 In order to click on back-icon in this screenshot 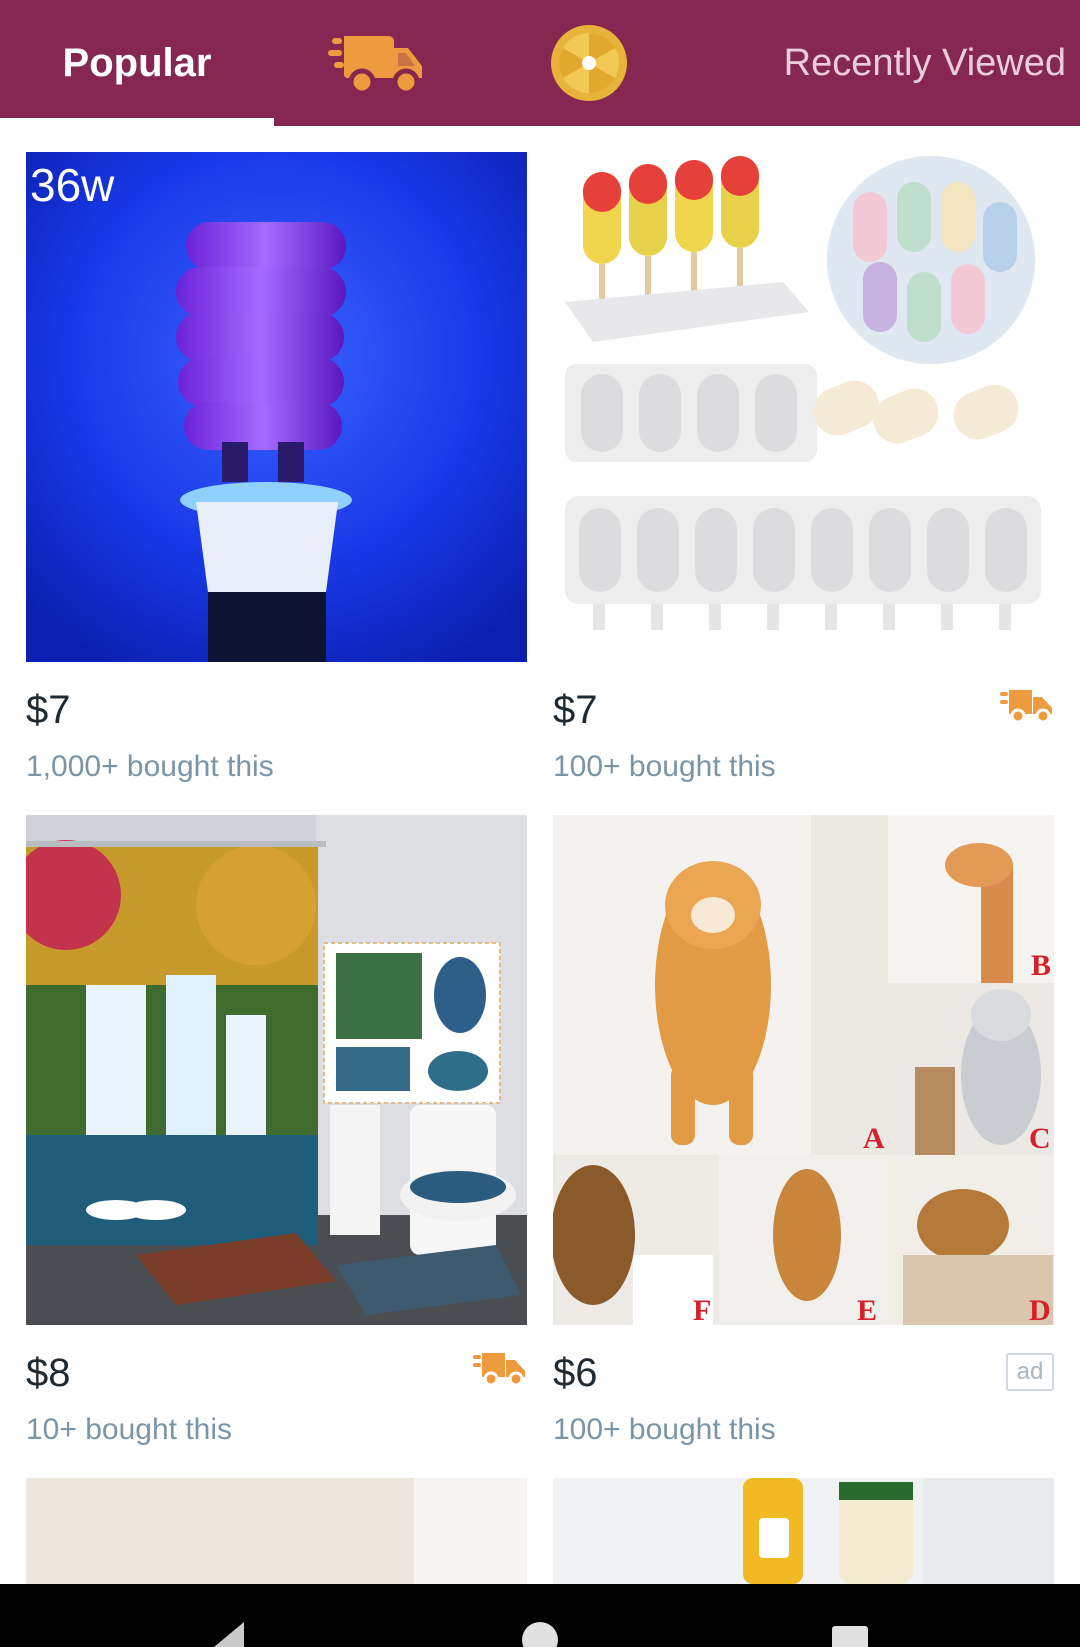, I will do `click(226, 1633)`.